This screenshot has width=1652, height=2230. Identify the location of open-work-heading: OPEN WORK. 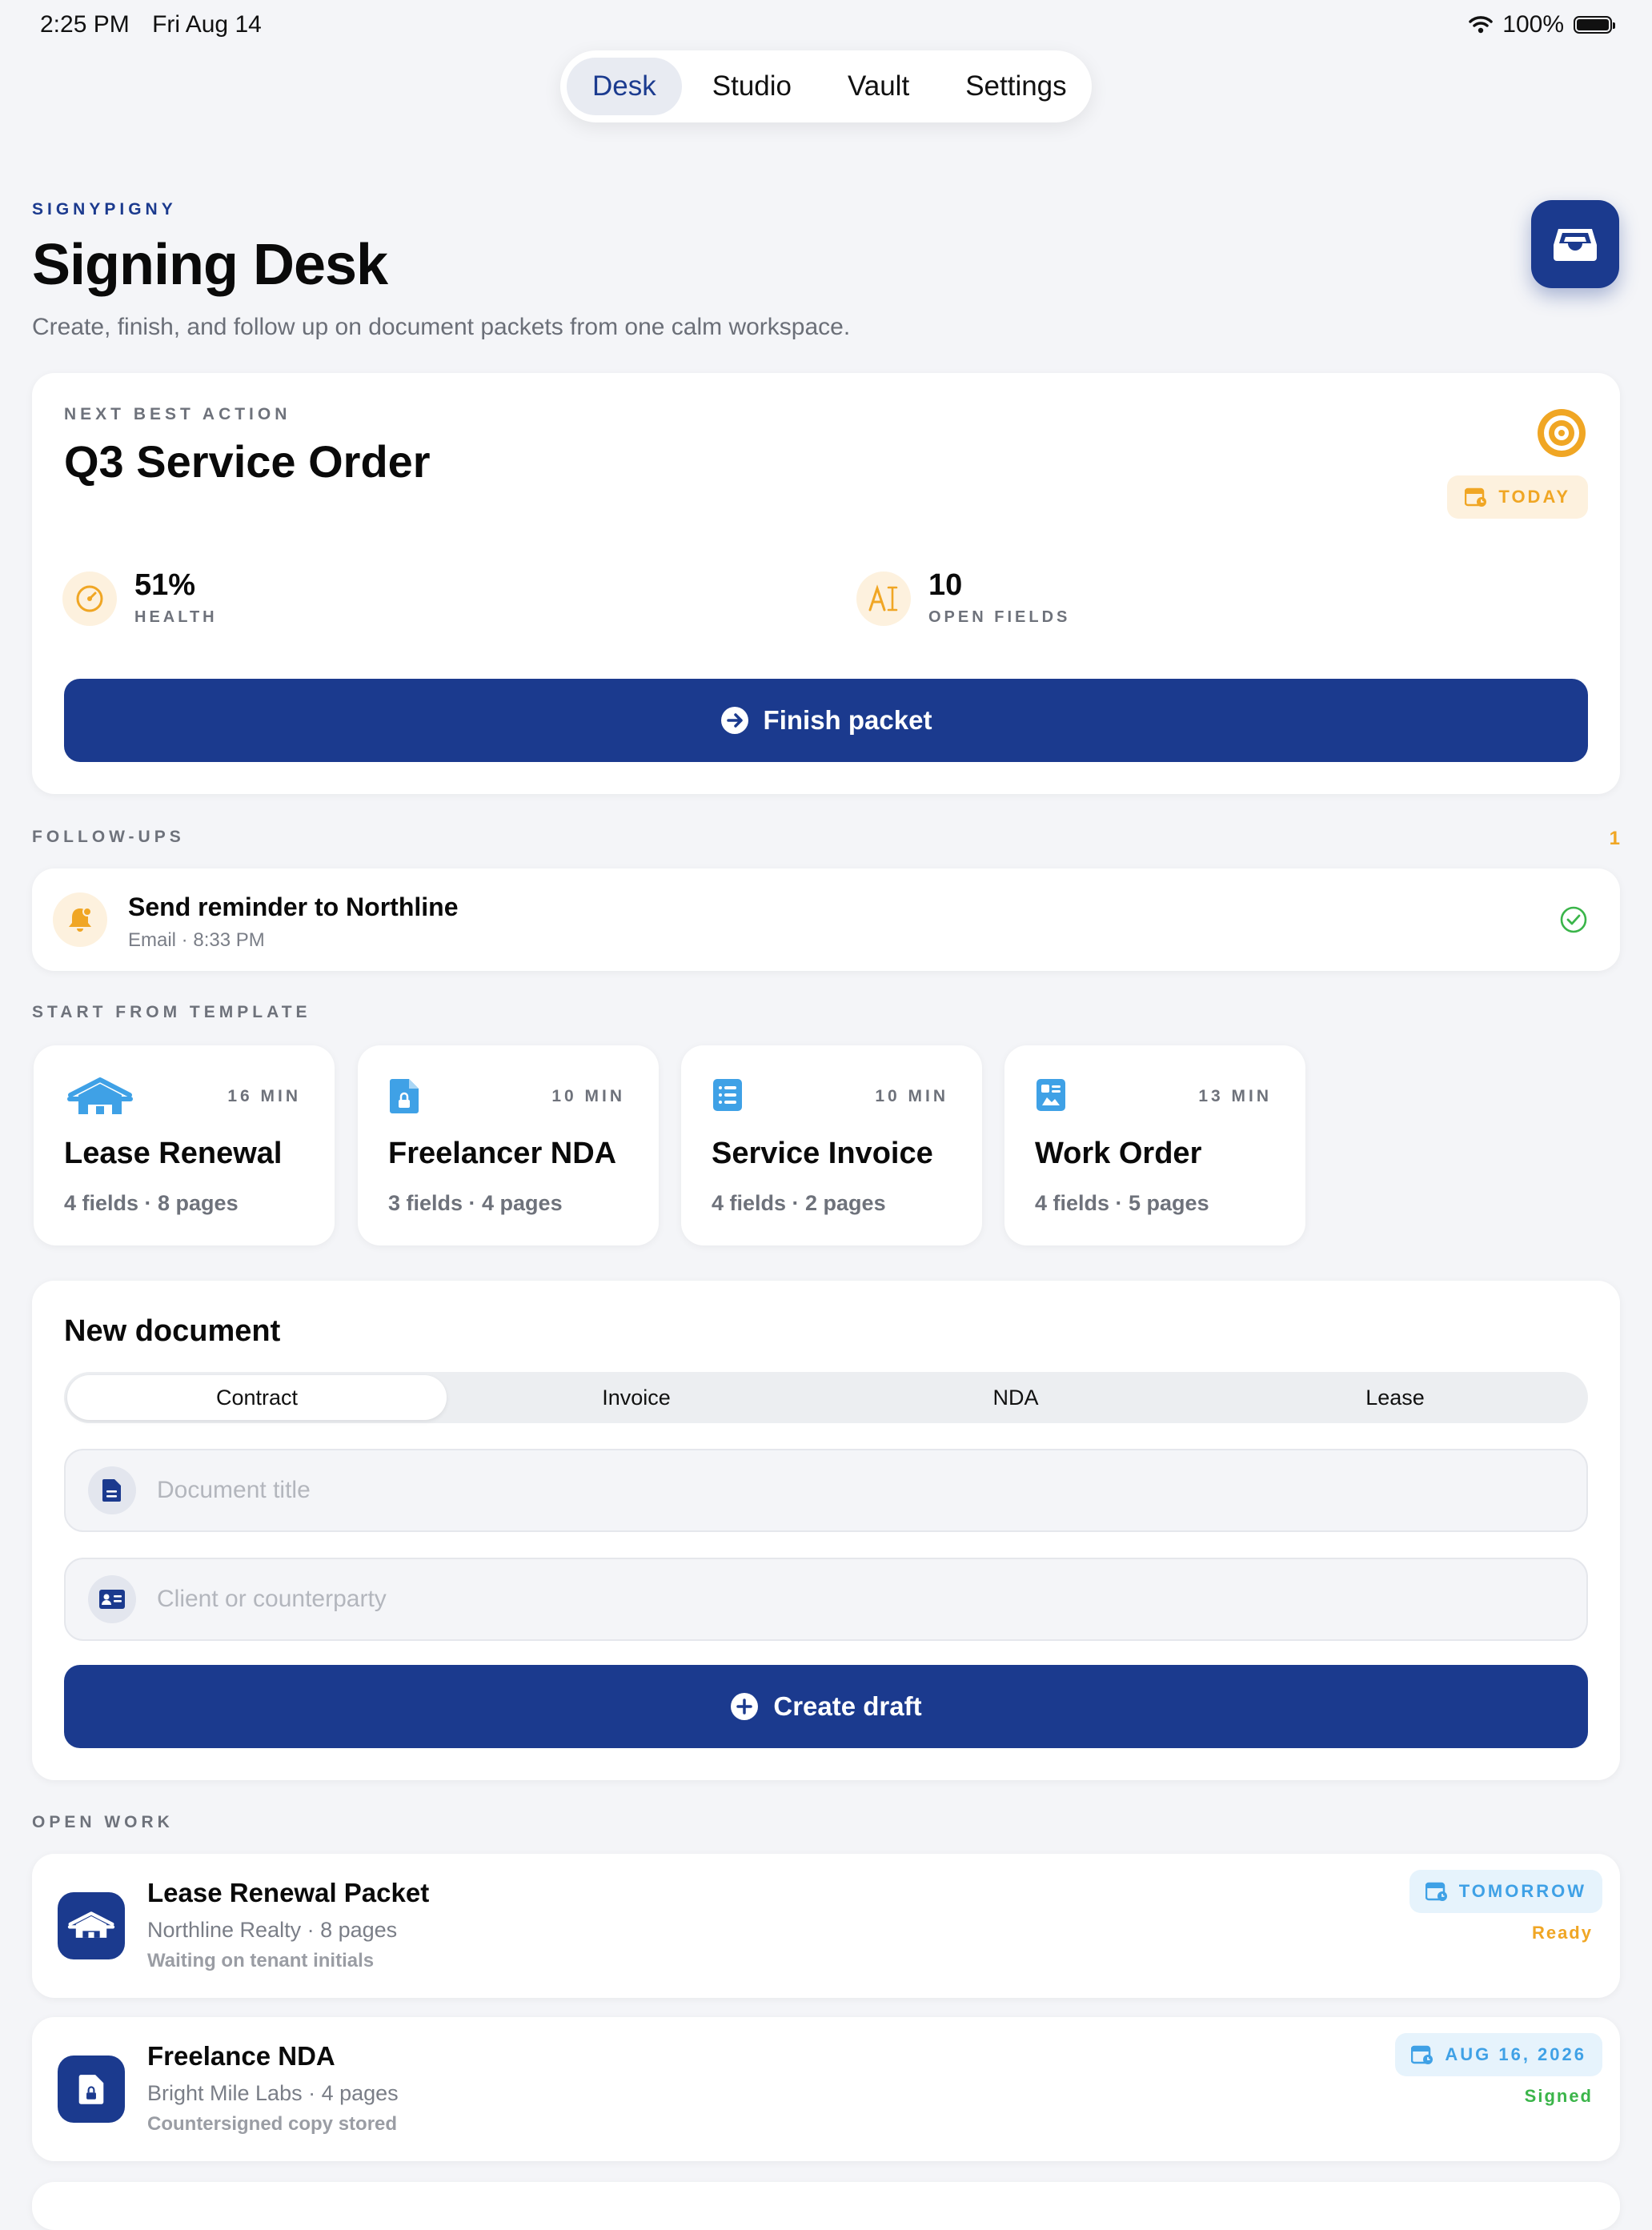
(103, 1822).